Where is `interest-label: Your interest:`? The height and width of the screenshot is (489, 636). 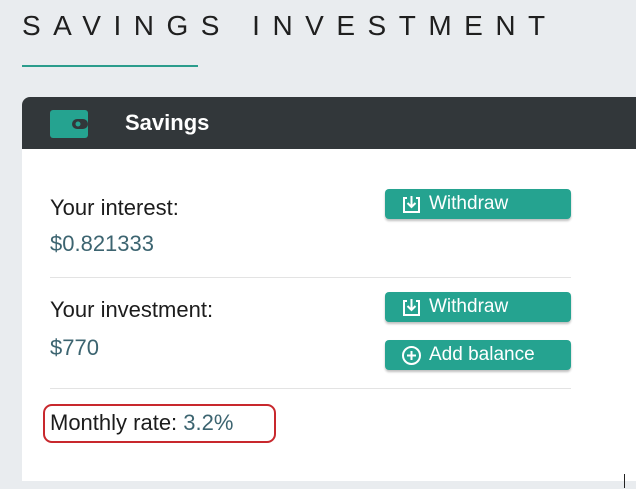 interest-label: Your interest: is located at coordinates (114, 207).